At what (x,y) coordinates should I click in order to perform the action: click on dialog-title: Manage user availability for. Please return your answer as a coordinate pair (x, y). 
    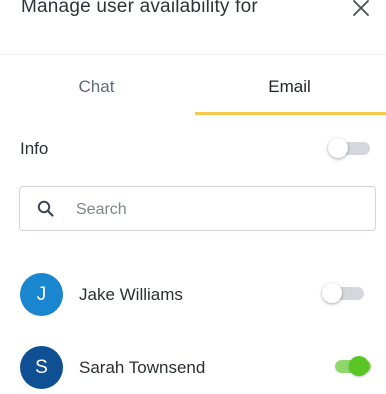
    Looking at the image, I should click on (139, 8).